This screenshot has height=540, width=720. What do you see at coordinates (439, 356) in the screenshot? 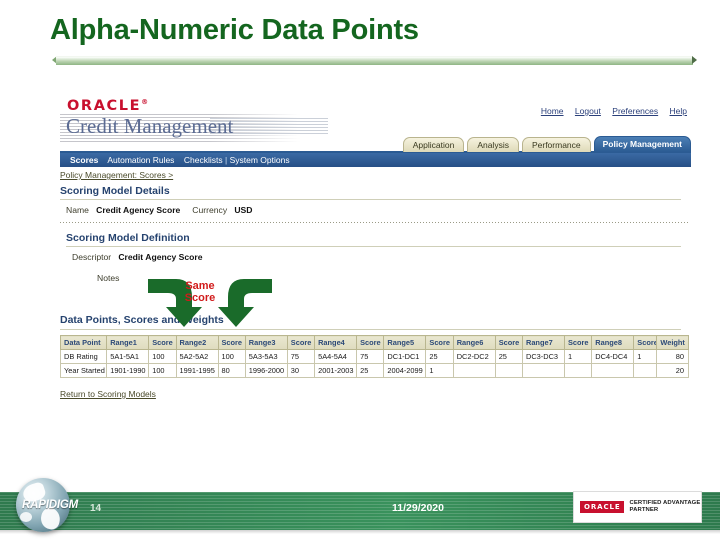
I see `cell-score5: 25` at bounding box center [439, 356].